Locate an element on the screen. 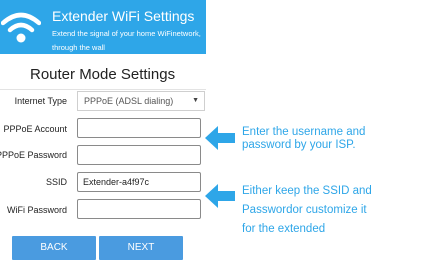 The height and width of the screenshot is (266, 437). internet-type-value: PPPoE (ADSL dialing) is located at coordinates (129, 101).